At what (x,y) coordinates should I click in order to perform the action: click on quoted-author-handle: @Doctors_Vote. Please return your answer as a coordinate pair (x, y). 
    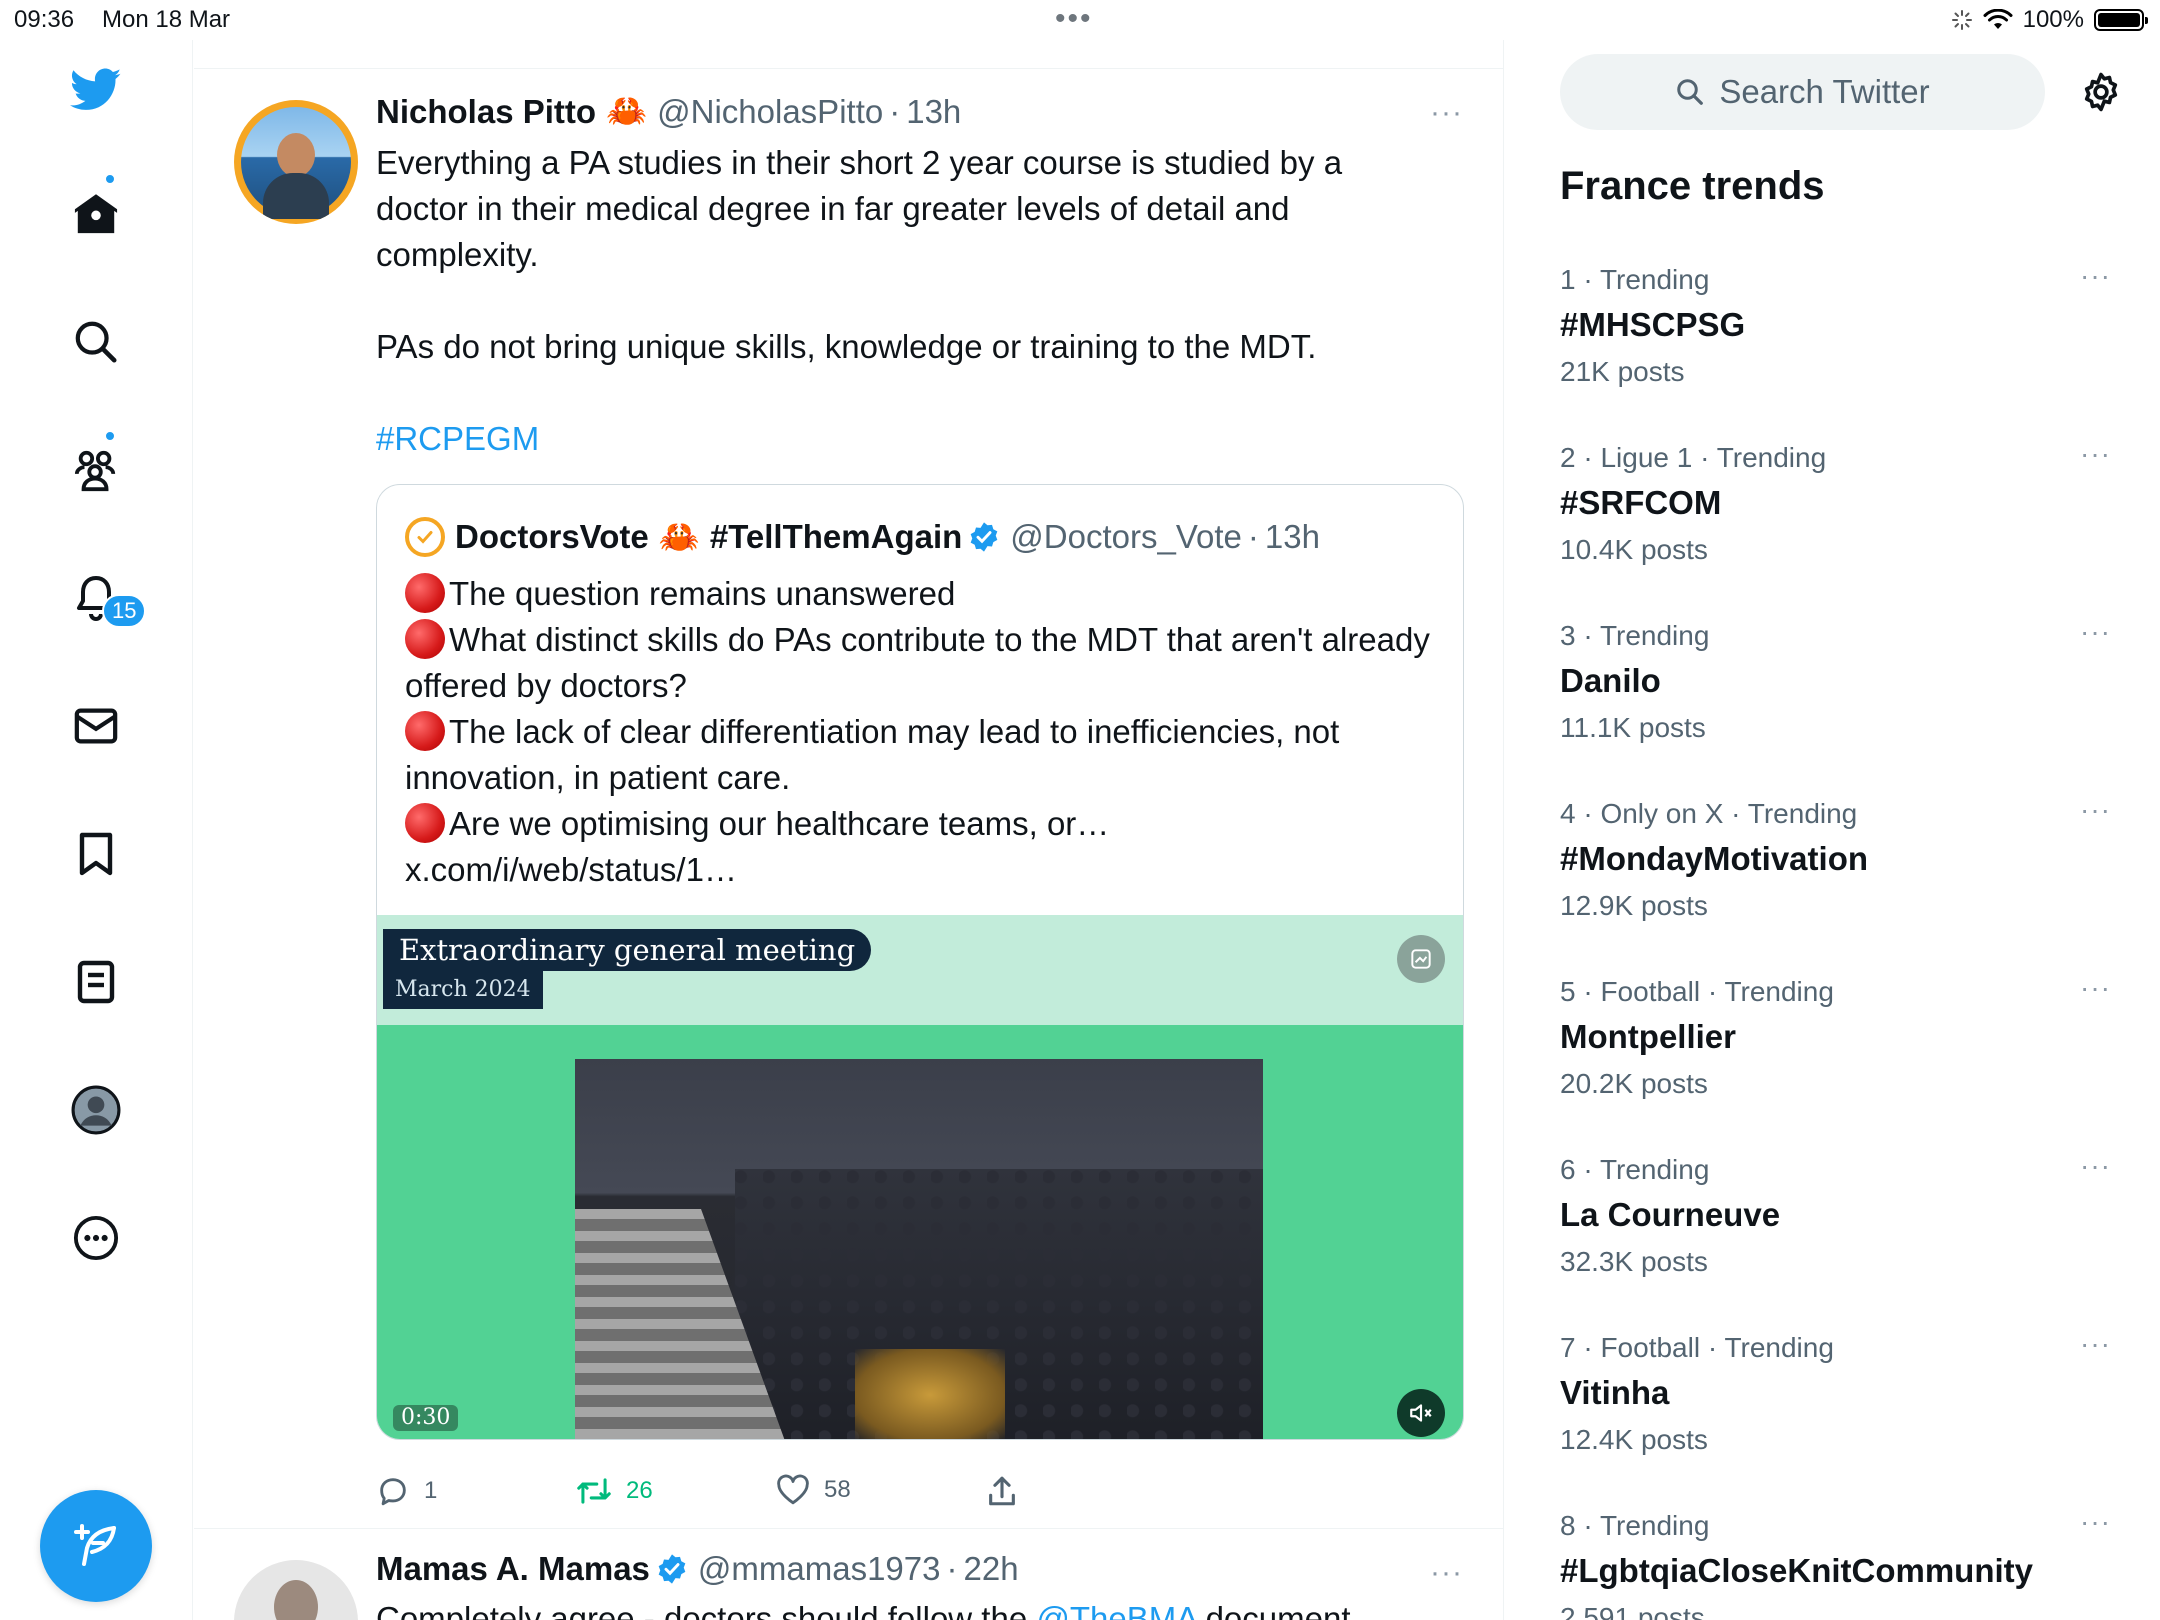
    Looking at the image, I should click on (1126, 537).